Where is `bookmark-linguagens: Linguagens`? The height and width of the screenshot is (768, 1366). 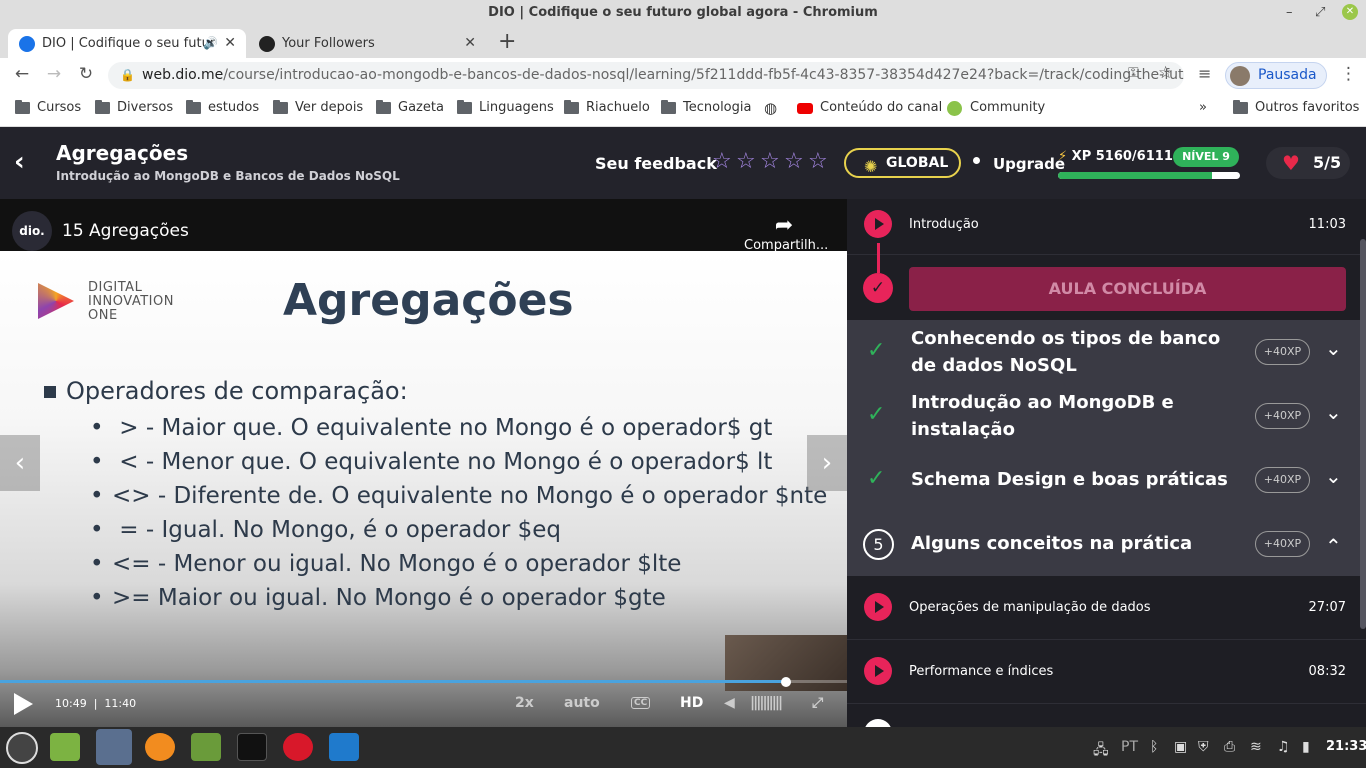
bookmark-linguagens: Linguagens is located at coordinates (505, 108).